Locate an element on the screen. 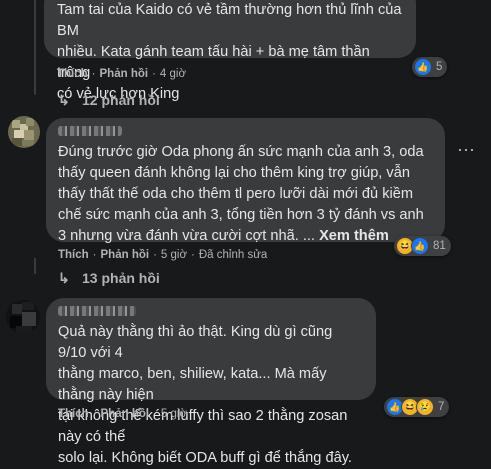  reaction-summary: 👍 😆 😢 7 is located at coordinates (417, 407).